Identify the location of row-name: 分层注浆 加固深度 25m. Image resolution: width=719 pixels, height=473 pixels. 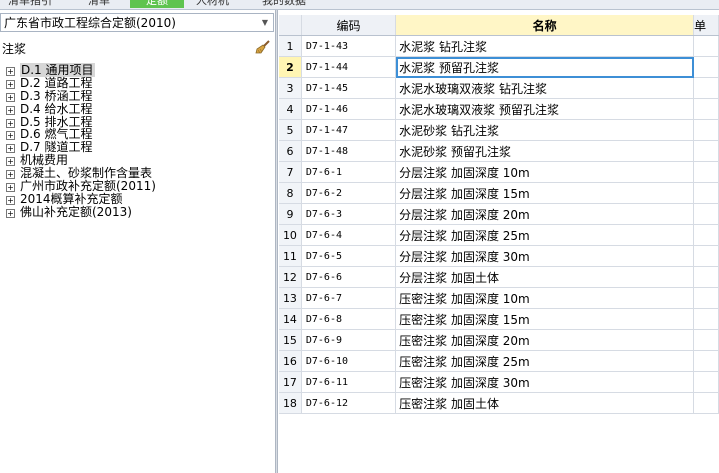
(545, 235).